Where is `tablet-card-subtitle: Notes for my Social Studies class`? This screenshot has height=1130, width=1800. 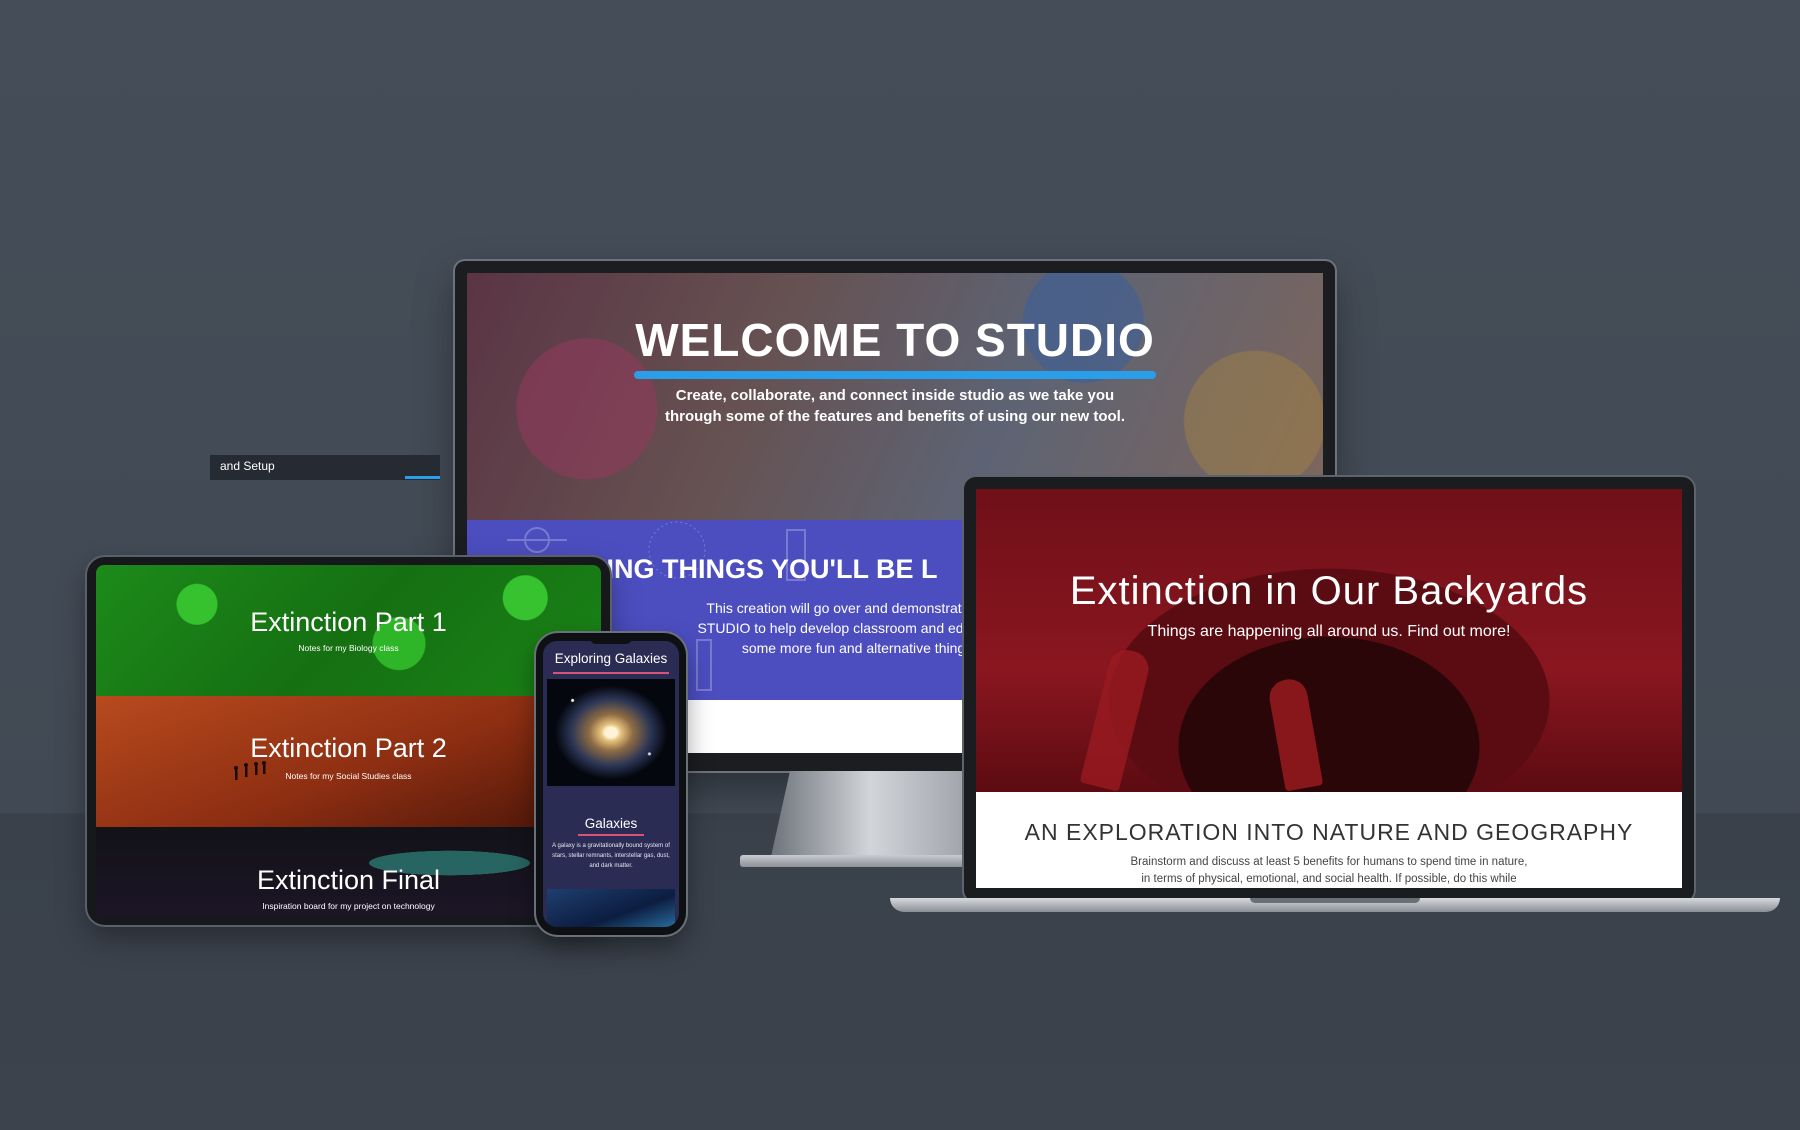 tablet-card-subtitle: Notes for my Social Studies class is located at coordinates (348, 776).